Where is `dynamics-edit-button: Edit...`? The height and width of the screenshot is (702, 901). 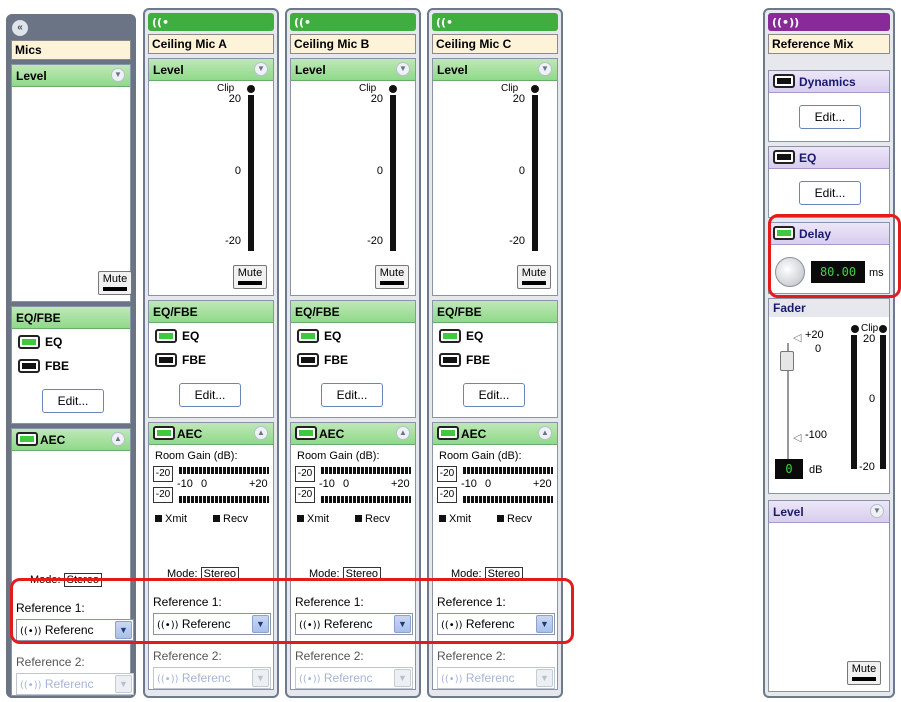
dynamics-edit-button: Edit... is located at coordinates (830, 117).